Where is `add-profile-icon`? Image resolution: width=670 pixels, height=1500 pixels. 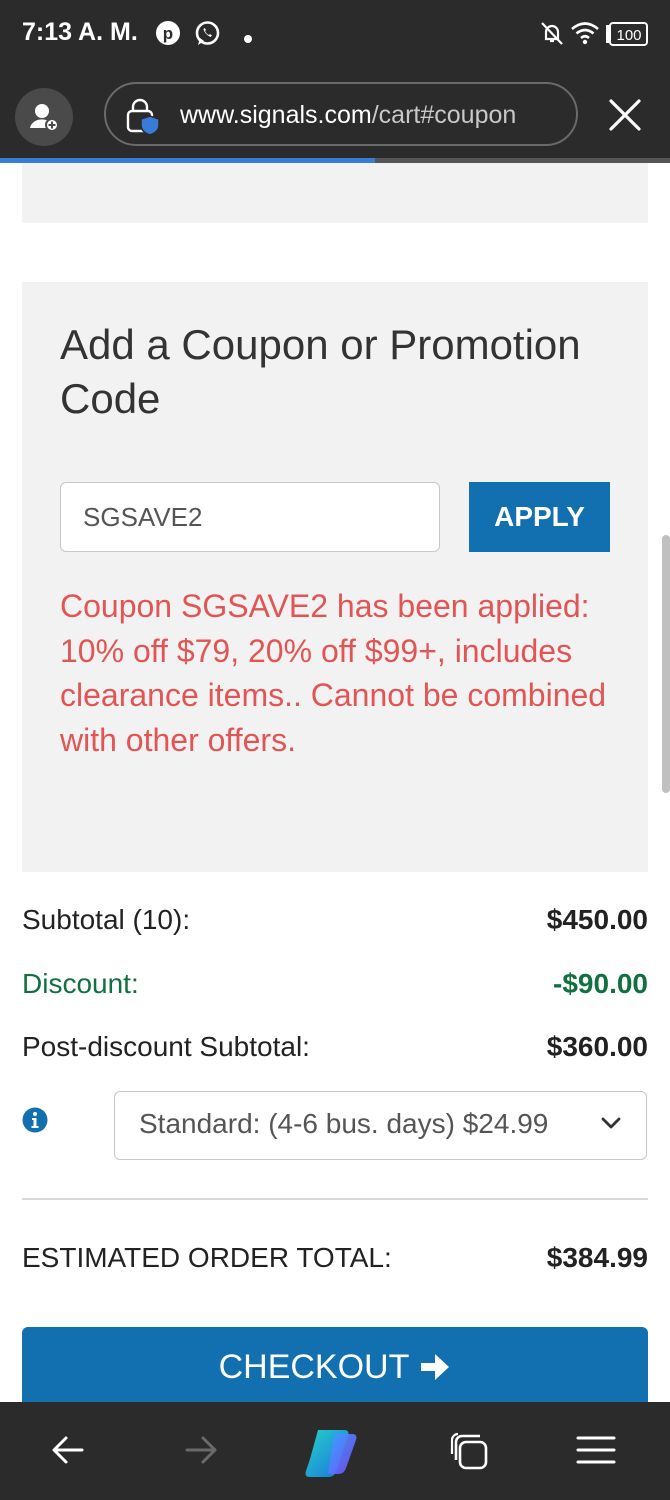
add-profile-icon is located at coordinates (44, 118).